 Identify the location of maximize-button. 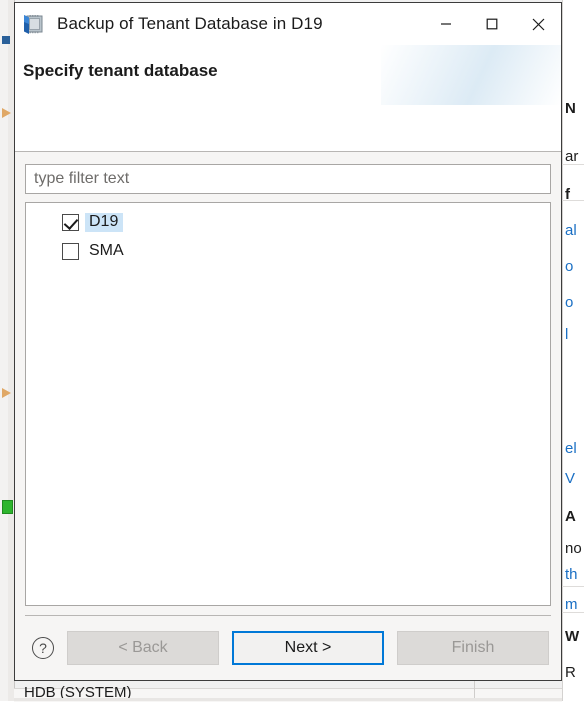
(492, 24).